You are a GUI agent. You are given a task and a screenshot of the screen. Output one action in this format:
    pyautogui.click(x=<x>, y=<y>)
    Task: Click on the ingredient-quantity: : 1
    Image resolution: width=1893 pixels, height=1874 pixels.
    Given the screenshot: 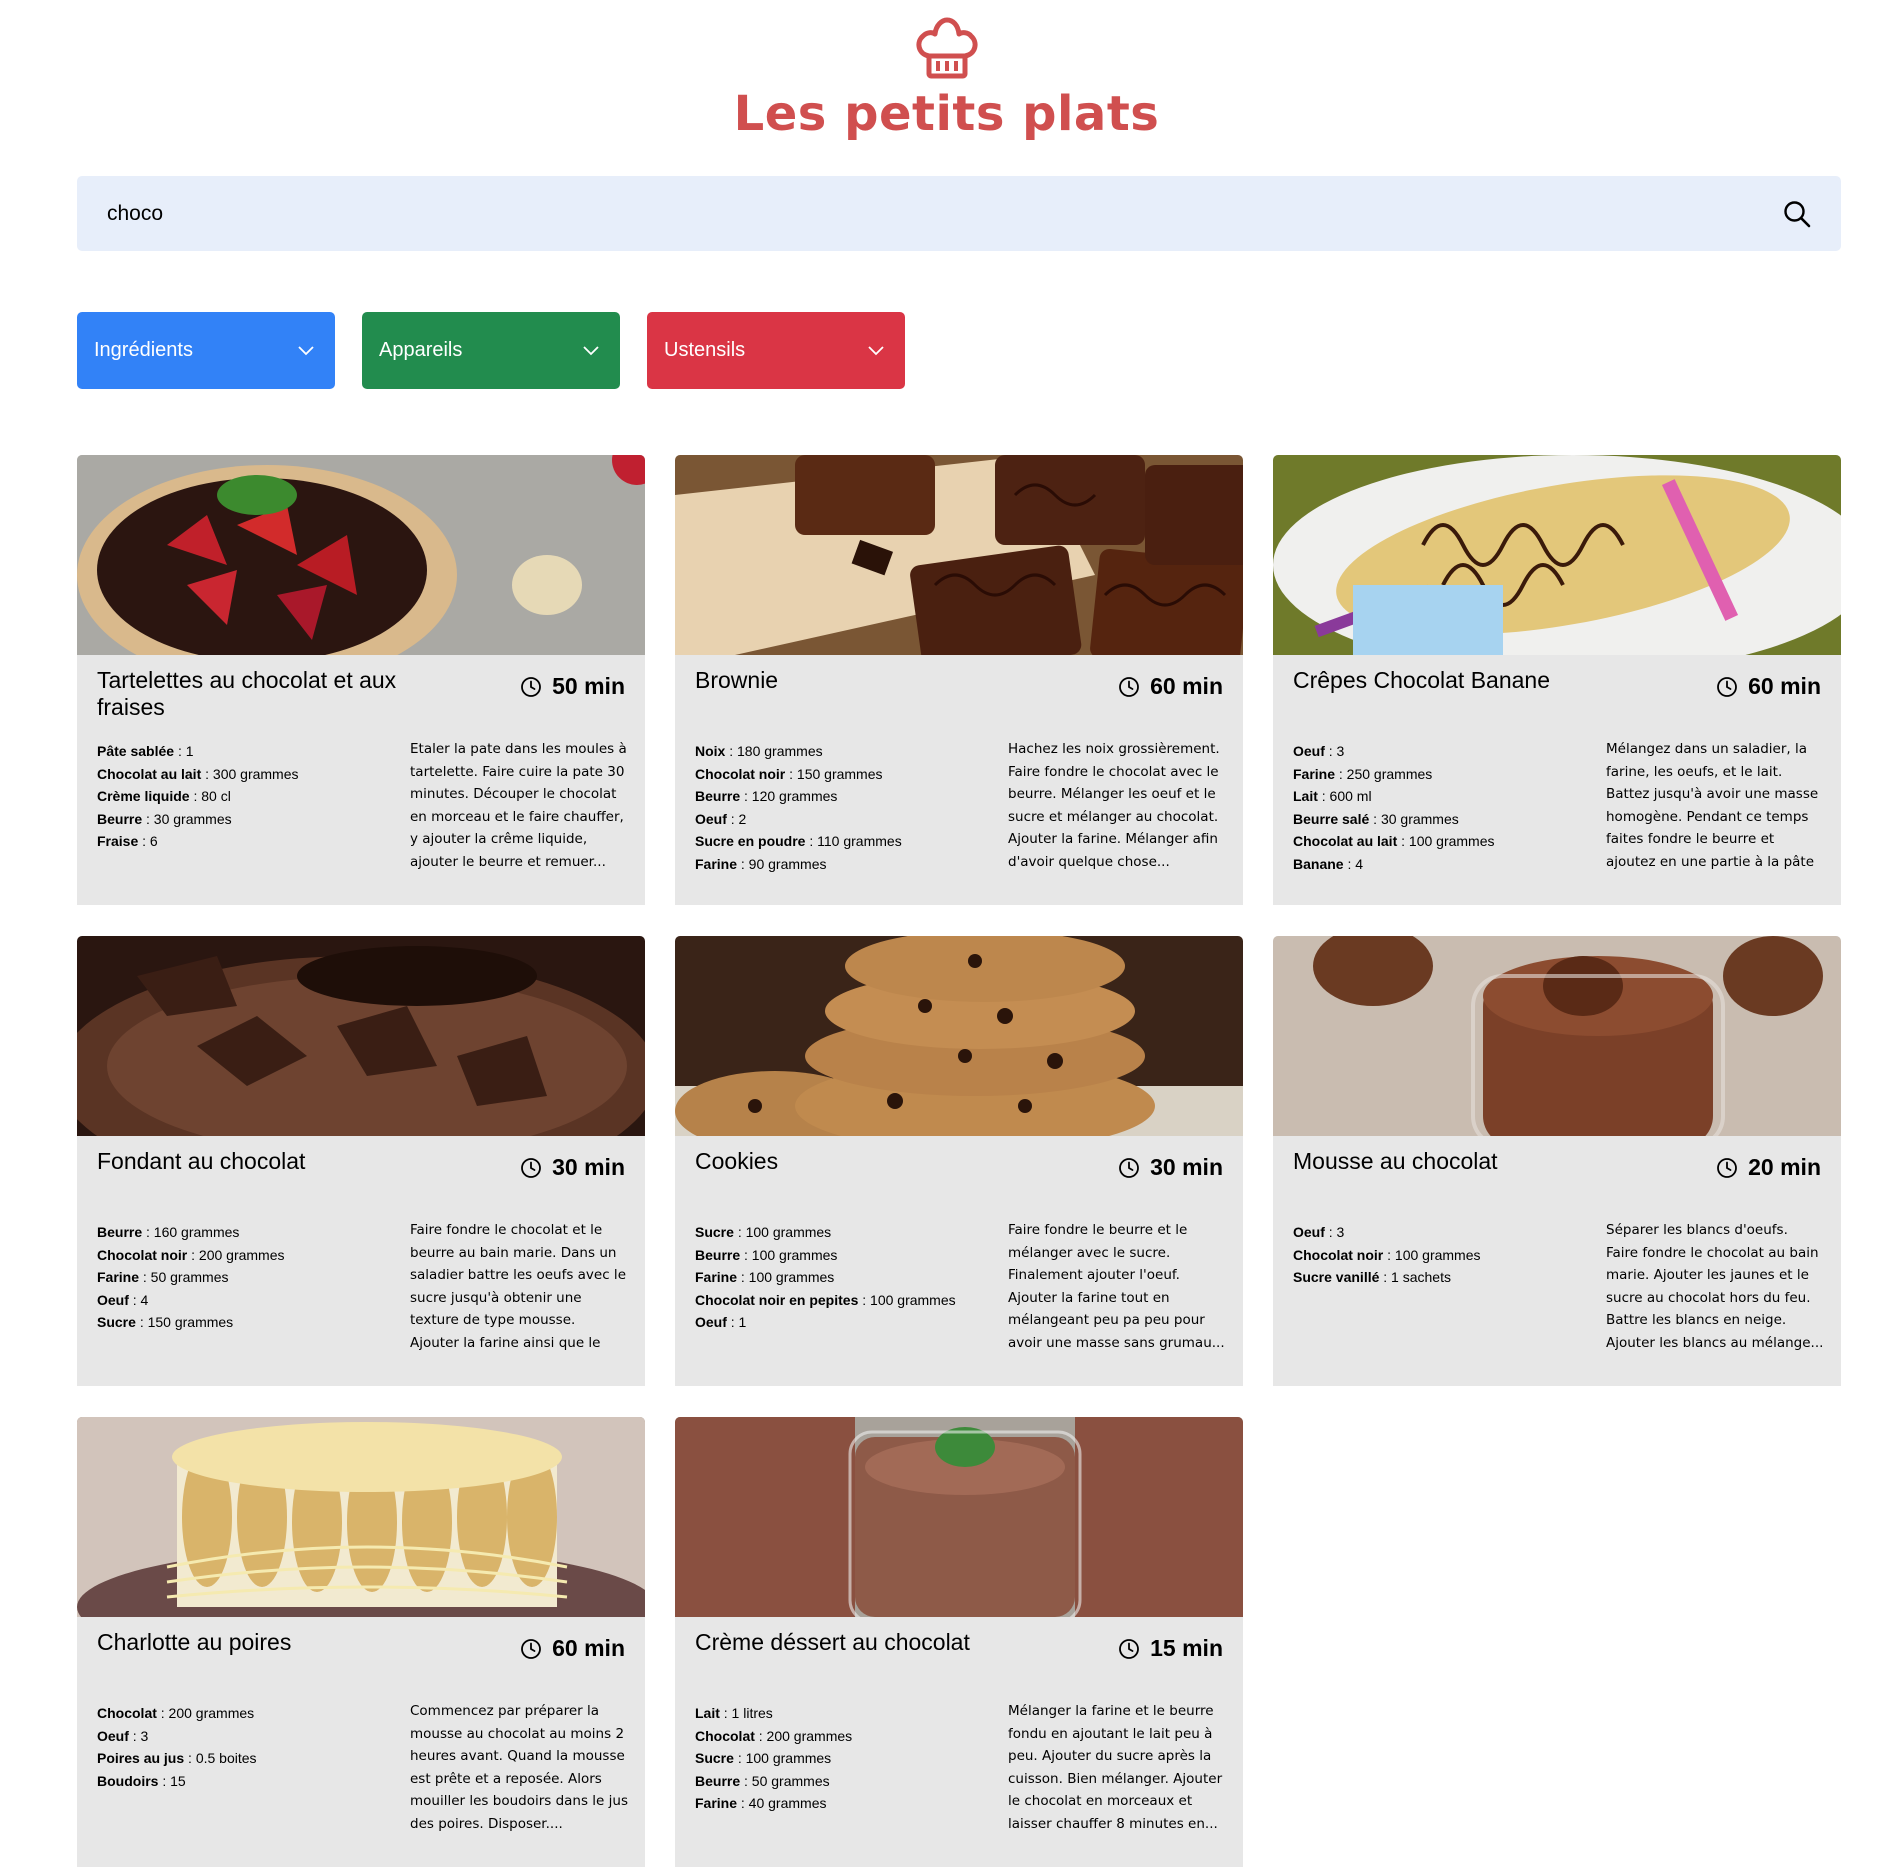 What is the action you would take?
    pyautogui.click(x=738, y=1322)
    